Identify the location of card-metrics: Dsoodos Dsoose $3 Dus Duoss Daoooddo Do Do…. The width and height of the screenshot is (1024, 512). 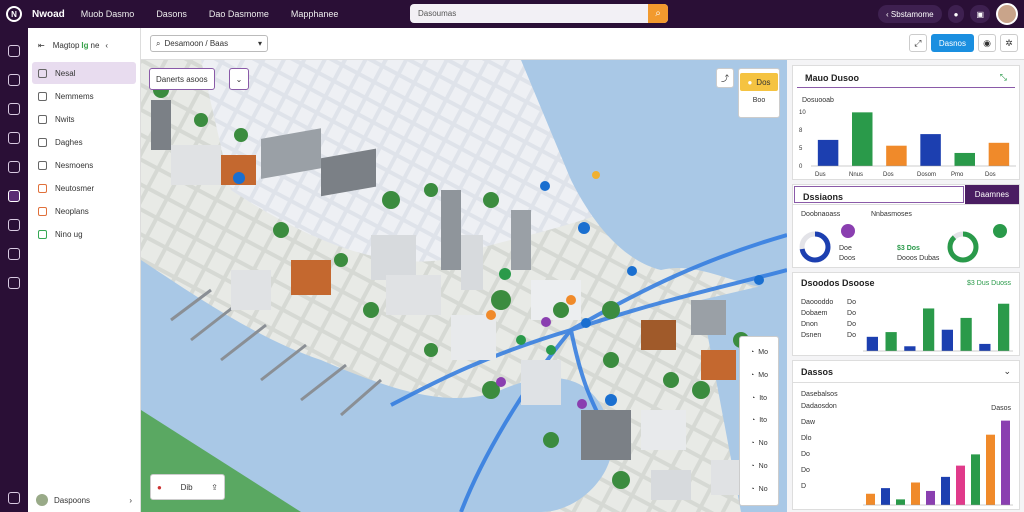
(906, 314).